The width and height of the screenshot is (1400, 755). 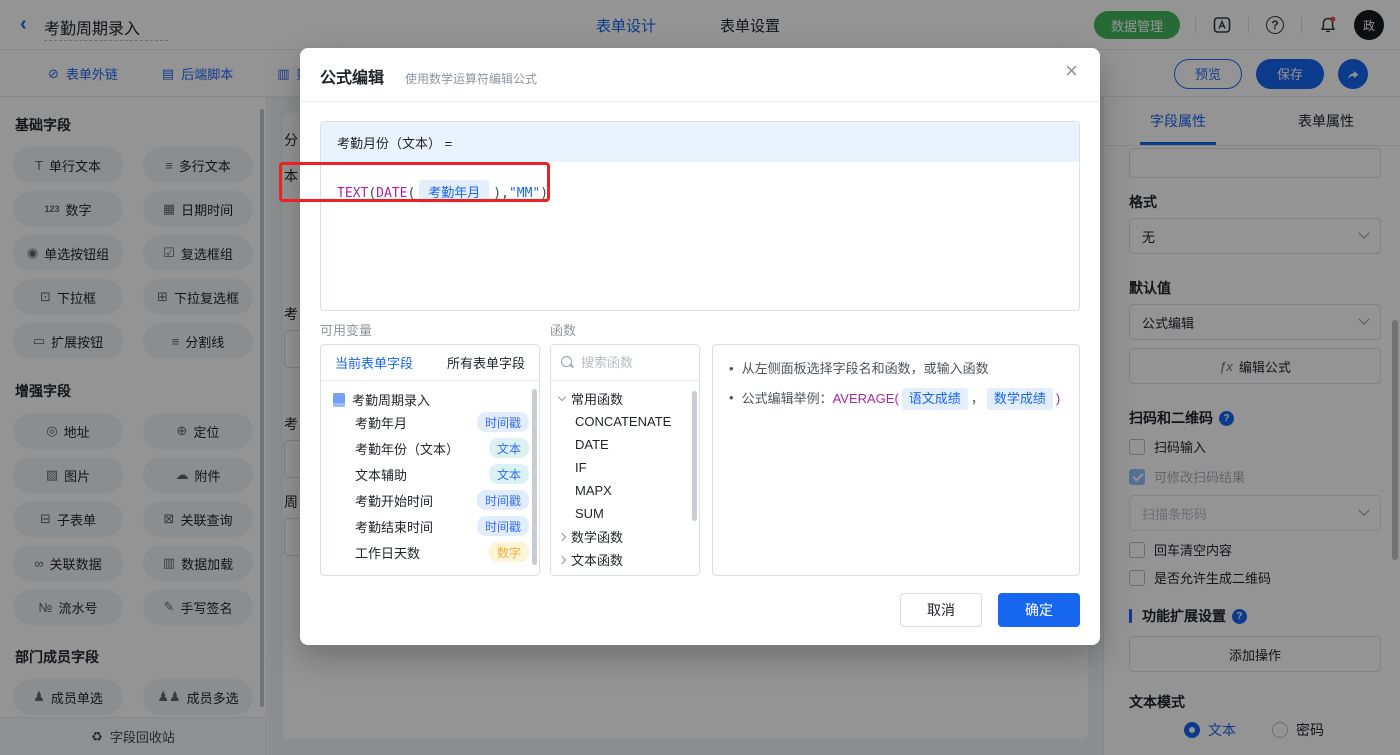 What do you see at coordinates (787, 398) in the screenshot?
I see `example-prefix: 公式编辑举例：` at bounding box center [787, 398].